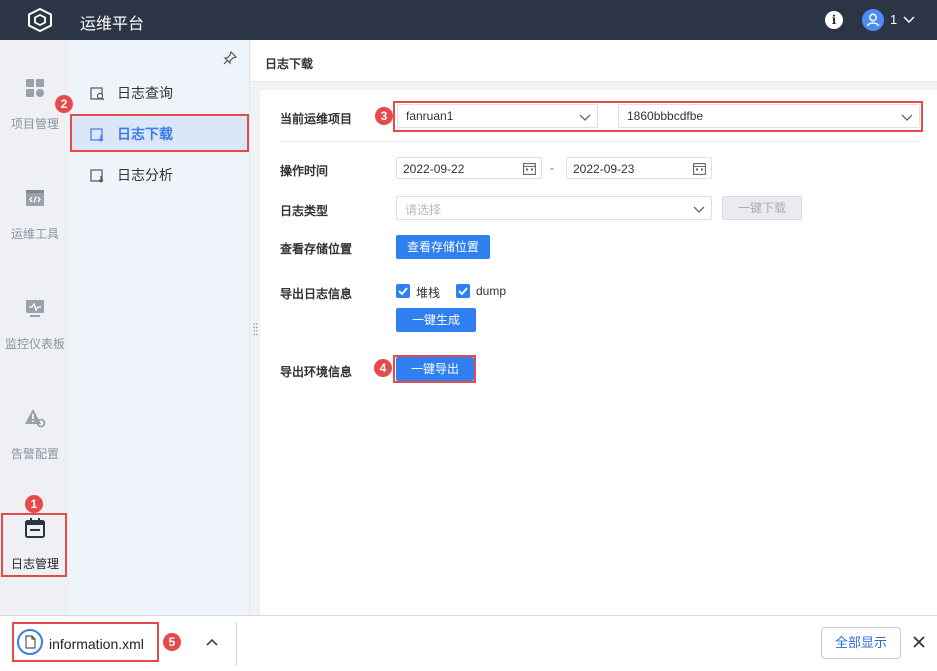 This screenshot has width=937, height=671. What do you see at coordinates (35, 418) in the screenshot?
I see `alert-gear-icon` at bounding box center [35, 418].